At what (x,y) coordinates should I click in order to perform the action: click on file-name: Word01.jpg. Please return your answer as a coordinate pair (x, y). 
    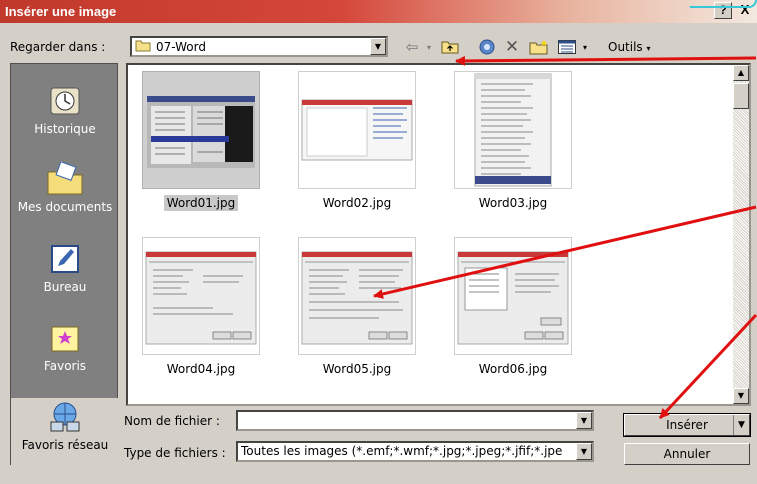
    Looking at the image, I should click on (201, 203).